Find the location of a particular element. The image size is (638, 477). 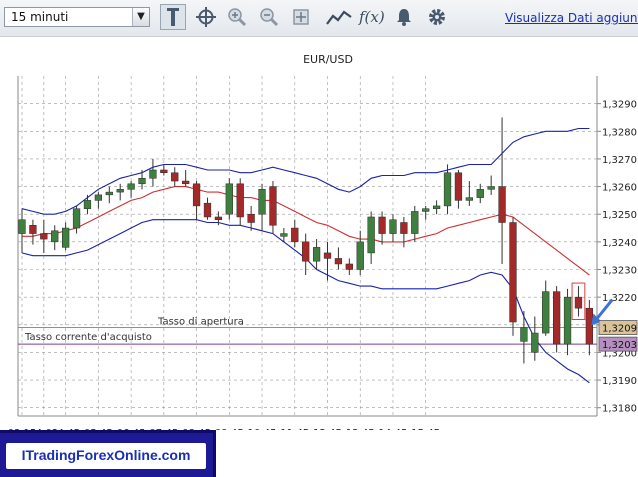

line-chart-button is located at coordinates (339, 17).